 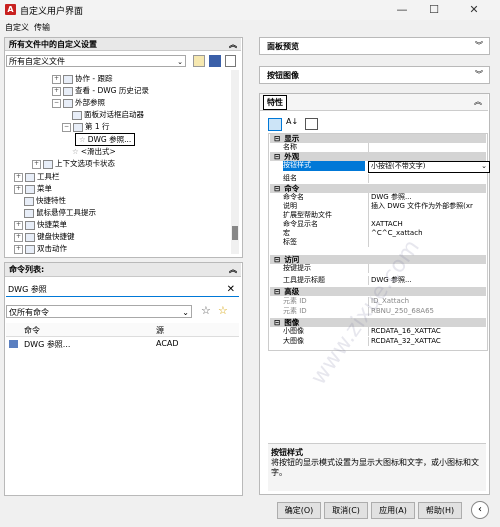 I want to click on tab-state-icon, so click(x=48, y=164).